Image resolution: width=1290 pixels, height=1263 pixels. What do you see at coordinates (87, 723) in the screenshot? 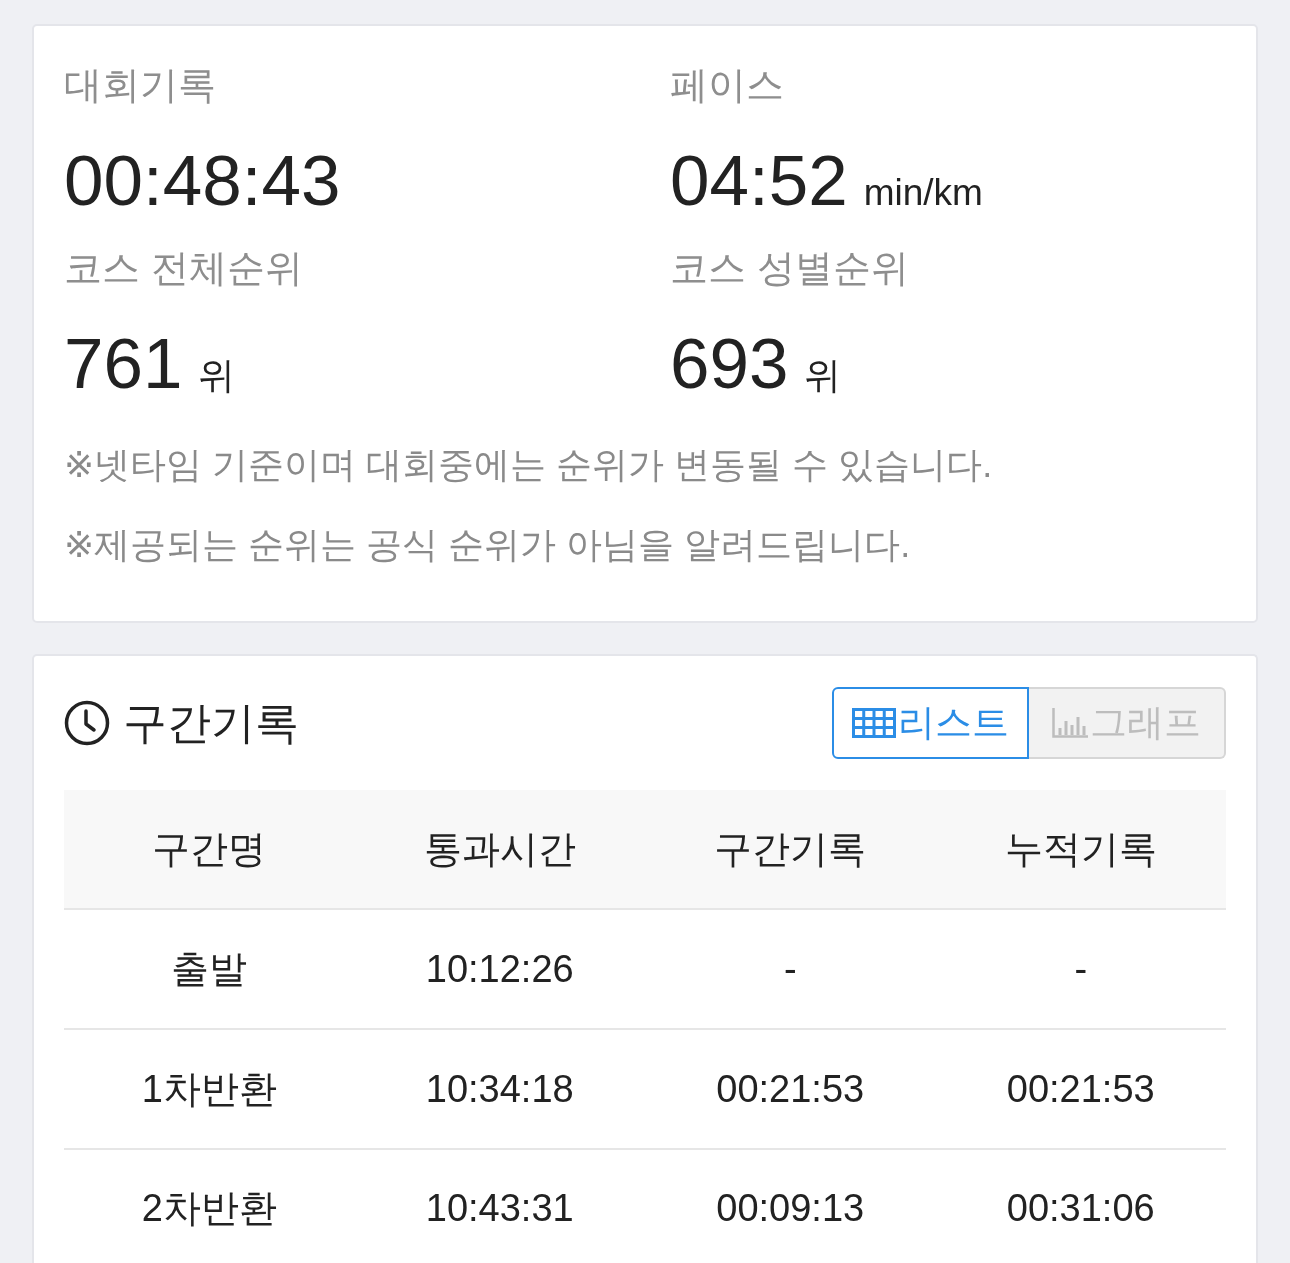
I see `clock-icon` at bounding box center [87, 723].